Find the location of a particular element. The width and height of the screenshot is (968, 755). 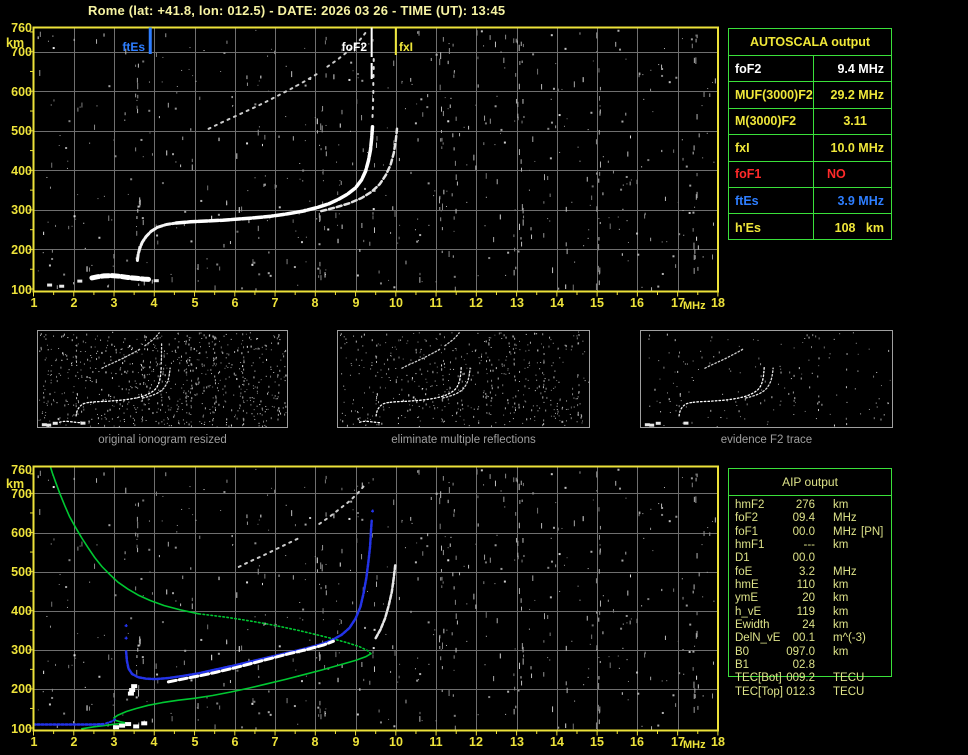

f2-asymptote is located at coordinates (373, 86).